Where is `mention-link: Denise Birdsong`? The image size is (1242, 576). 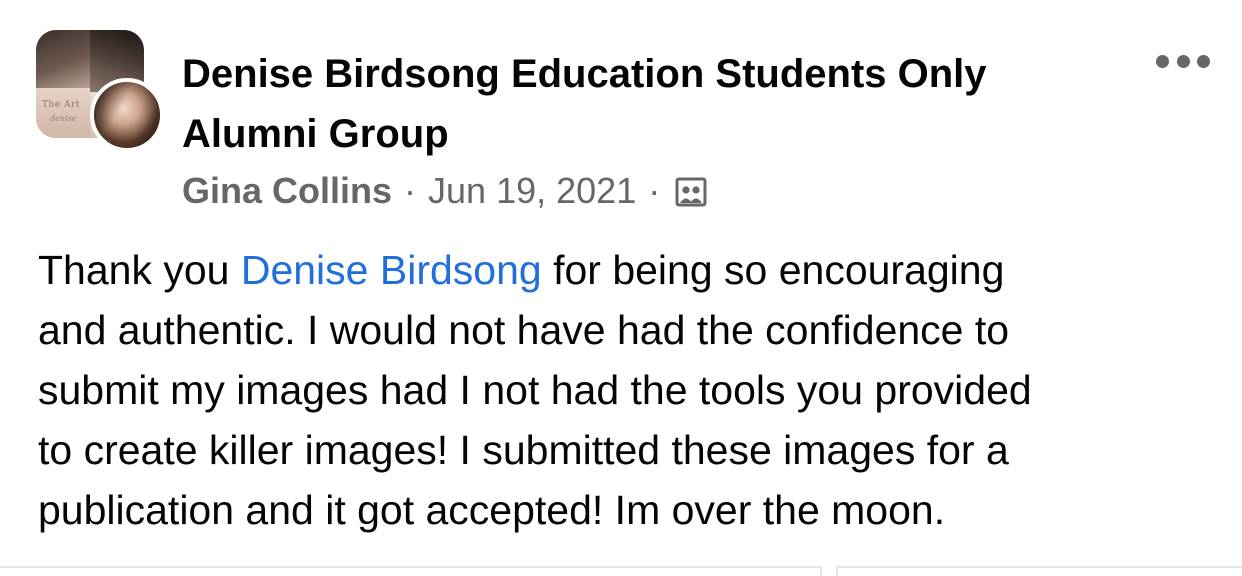
mention-link: Denise Birdsong is located at coordinates (391, 270).